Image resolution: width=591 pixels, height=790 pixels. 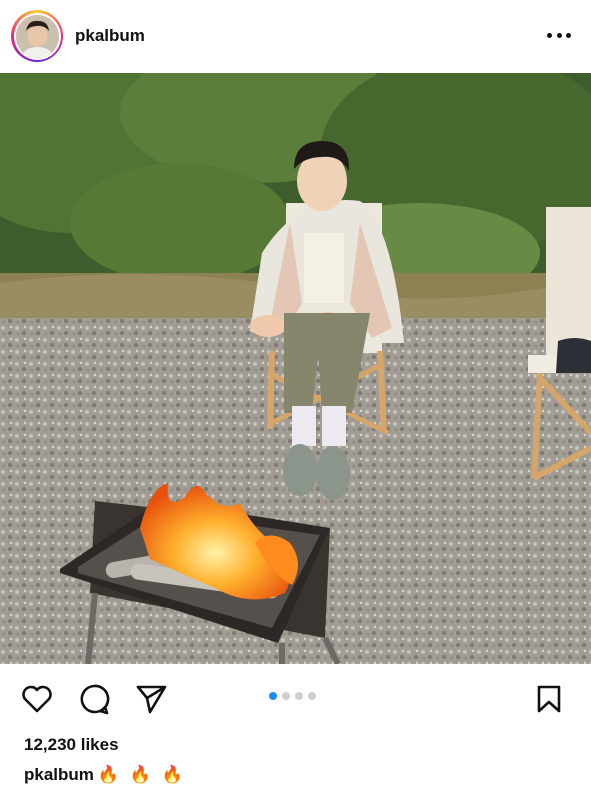 I want to click on comment-glyph, so click(x=95, y=699).